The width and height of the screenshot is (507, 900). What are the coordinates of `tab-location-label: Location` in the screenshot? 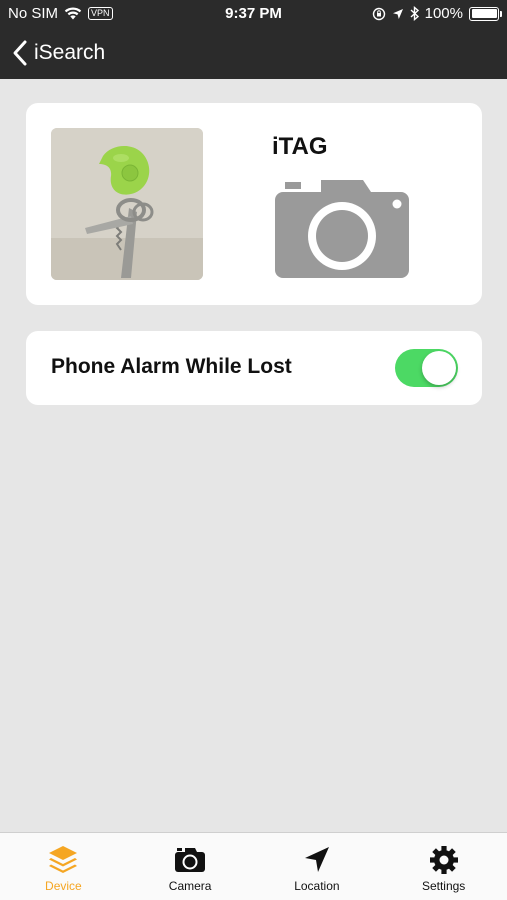 It's located at (317, 886).